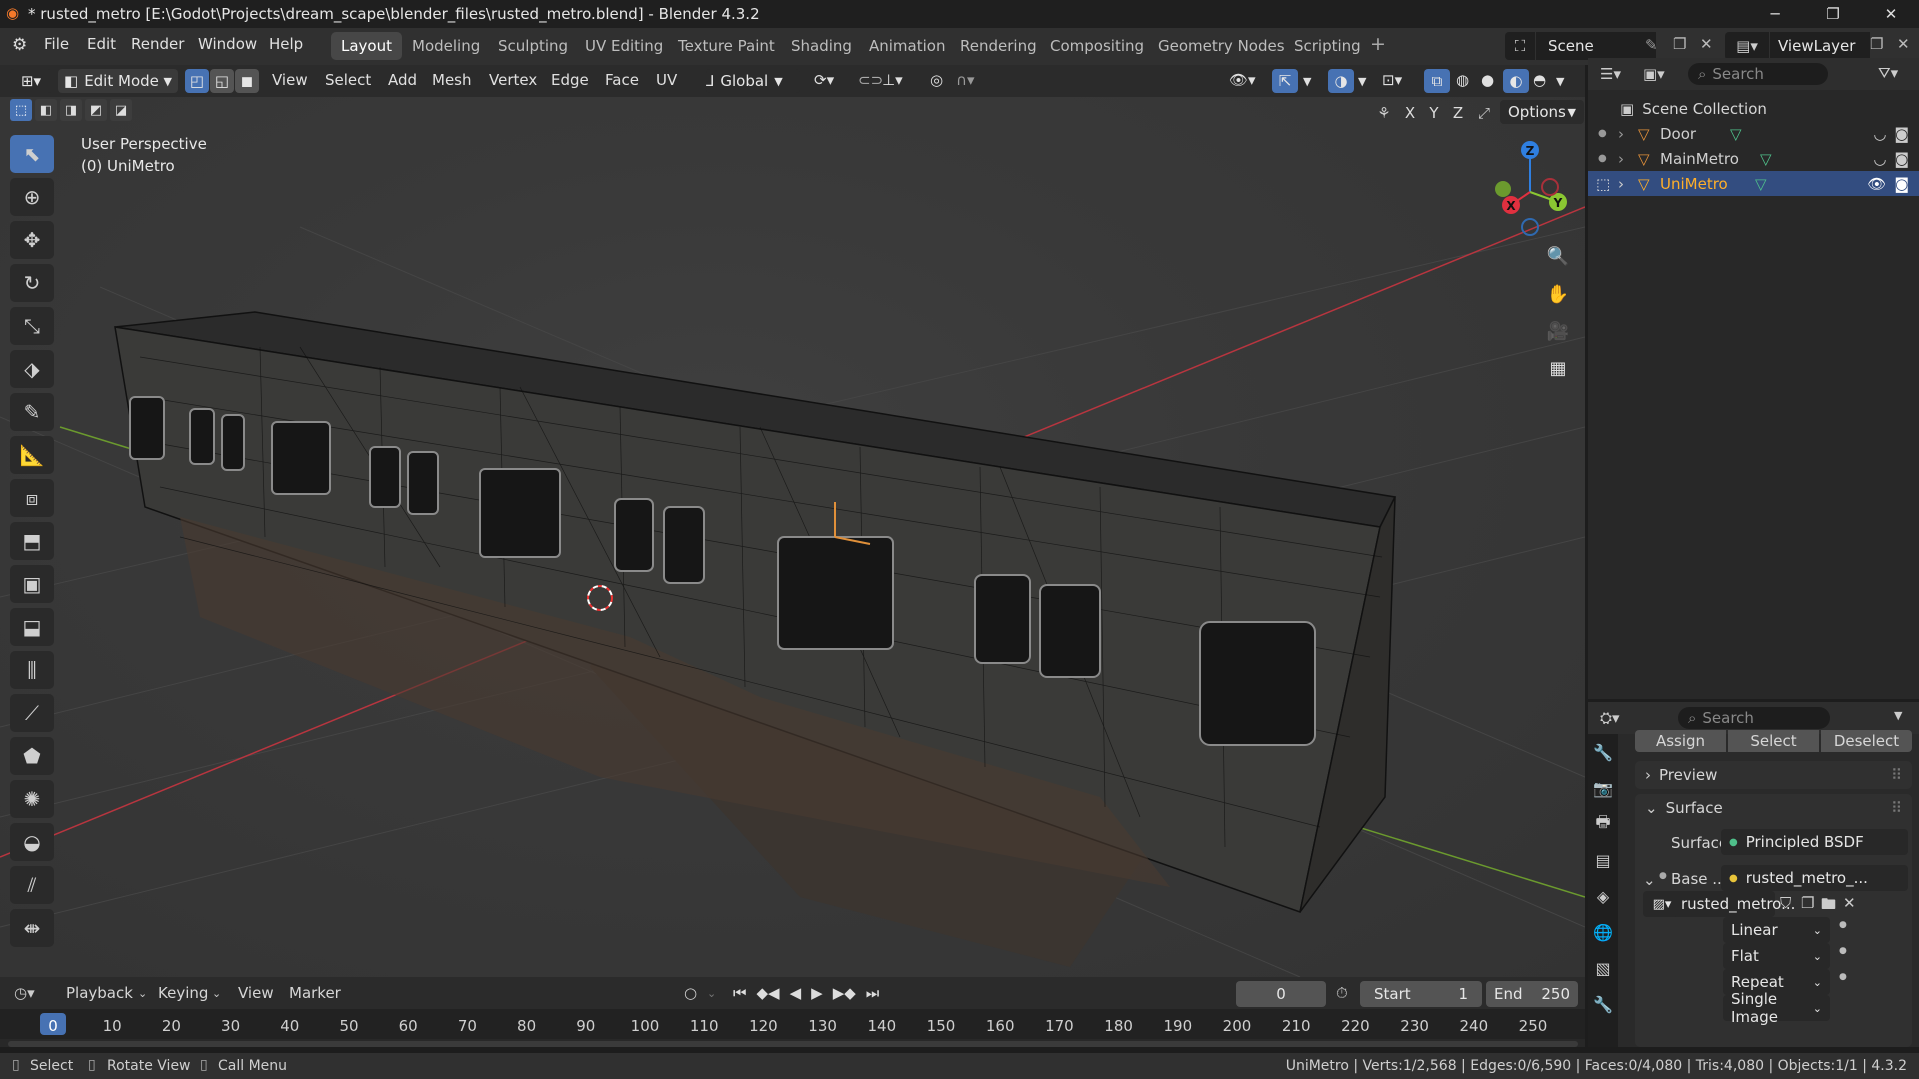 This screenshot has height=1079, width=1919. What do you see at coordinates (32, 885) in the screenshot?
I see `edge-slide-icon: ⫽` at bounding box center [32, 885].